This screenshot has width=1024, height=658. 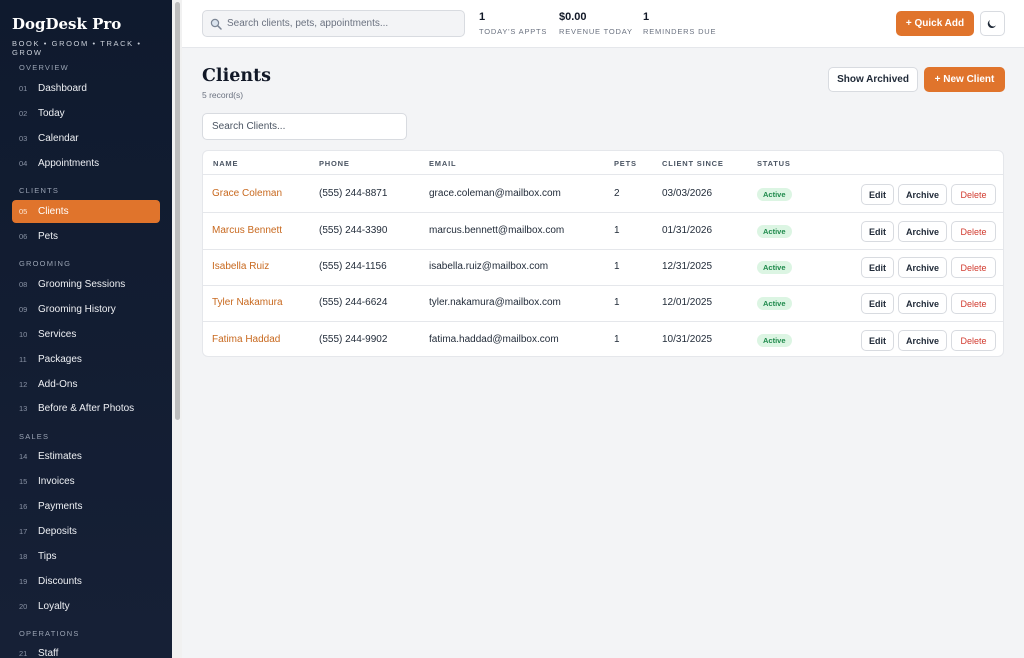 What do you see at coordinates (240, 266) in the screenshot?
I see `client-name-link: Isabella Ruiz` at bounding box center [240, 266].